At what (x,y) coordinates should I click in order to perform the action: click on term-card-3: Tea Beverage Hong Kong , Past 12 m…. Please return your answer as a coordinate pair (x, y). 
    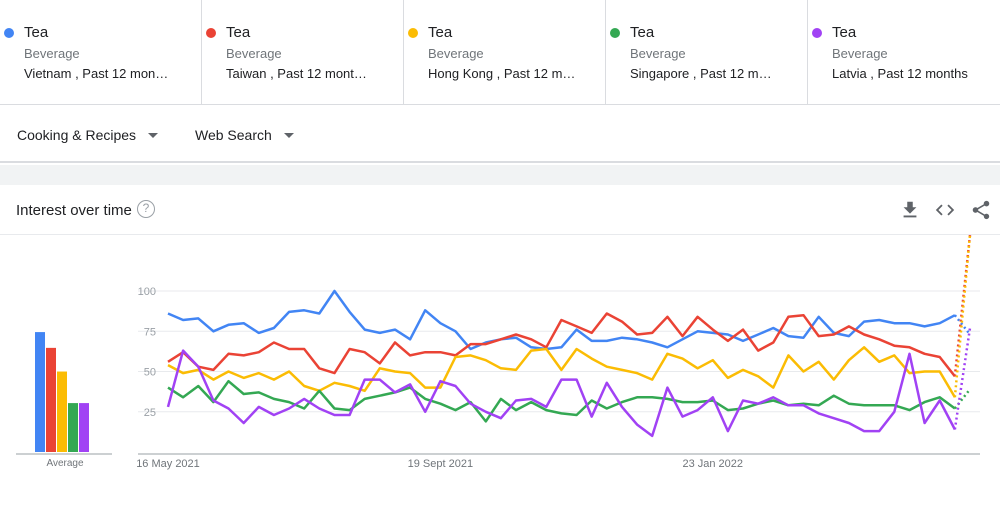
    Looking at the image, I should click on (505, 52).